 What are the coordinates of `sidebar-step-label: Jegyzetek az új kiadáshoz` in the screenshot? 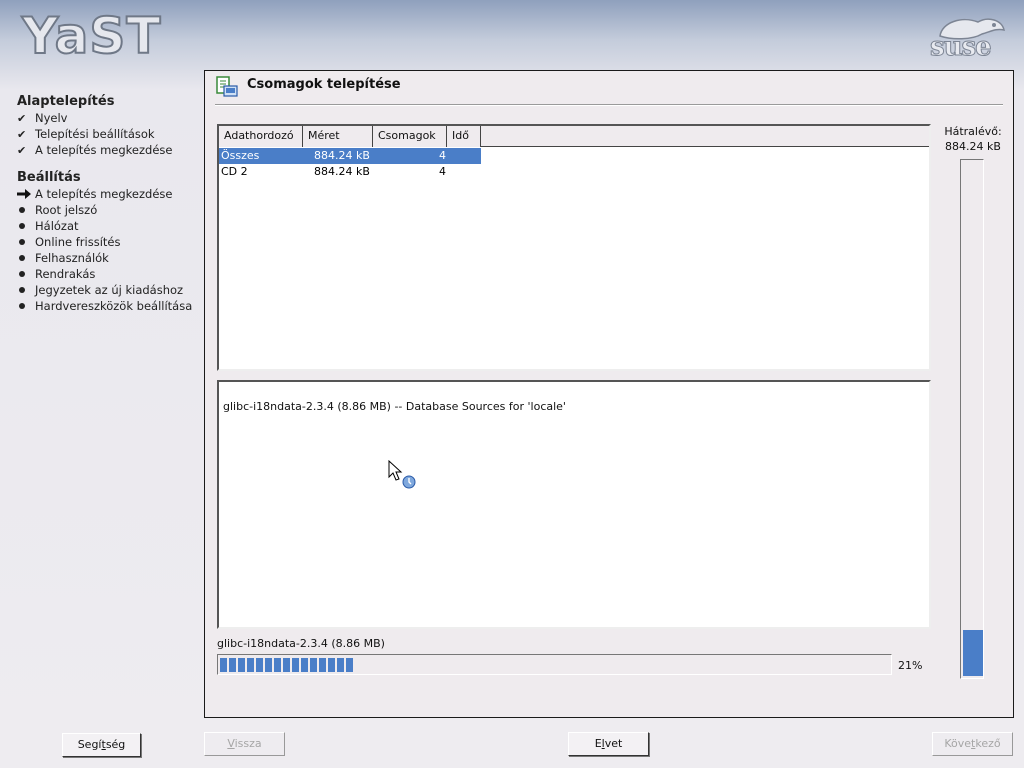 It's located at (109, 290).